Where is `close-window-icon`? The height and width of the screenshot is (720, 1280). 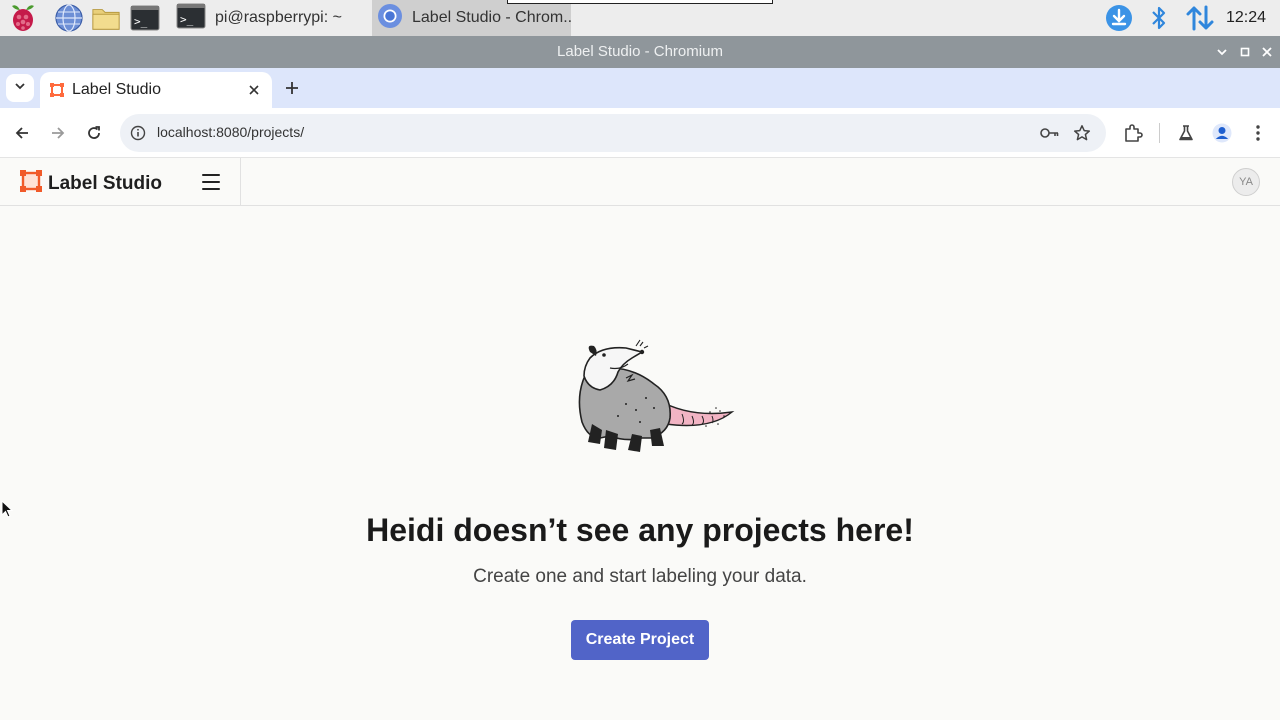
close-window-icon is located at coordinates (1267, 52).